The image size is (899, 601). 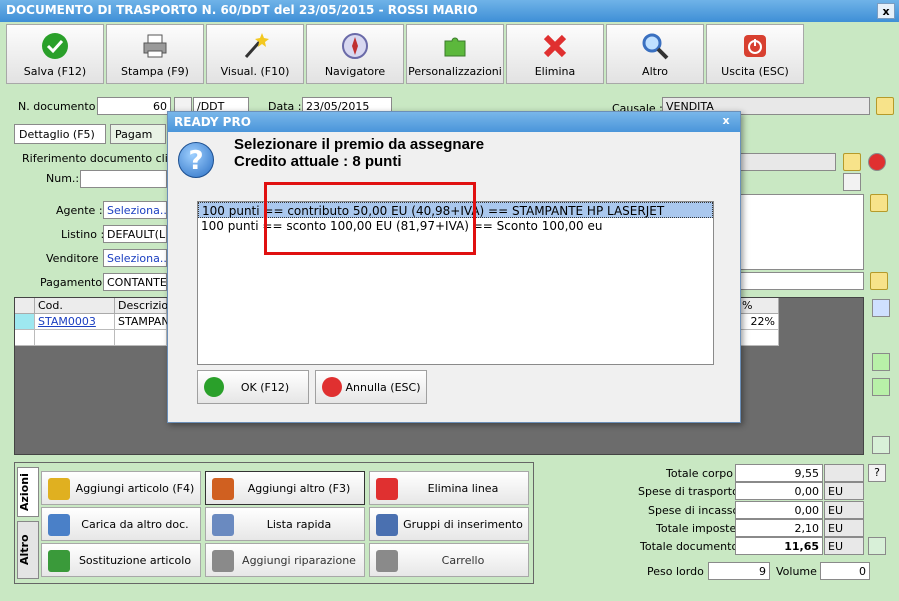 I want to click on taxes-label: Totale imposte :, so click(x=700, y=528).